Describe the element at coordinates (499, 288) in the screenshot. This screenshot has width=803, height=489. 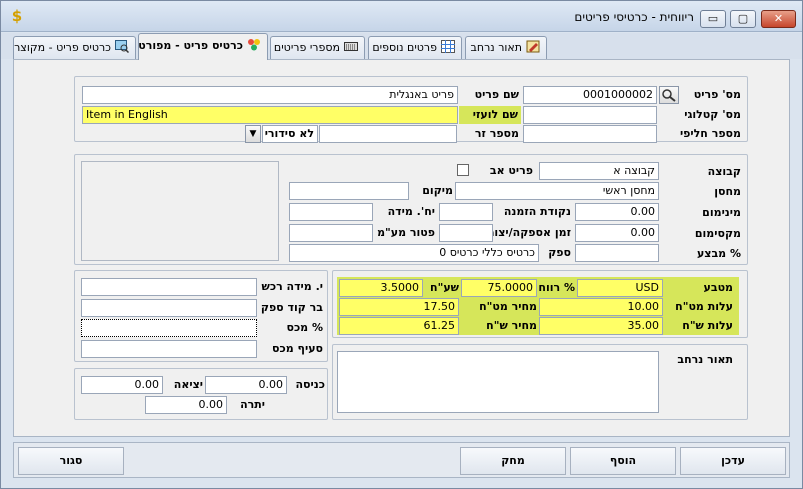
I see `profit-percent-field: 75.0000` at that location.